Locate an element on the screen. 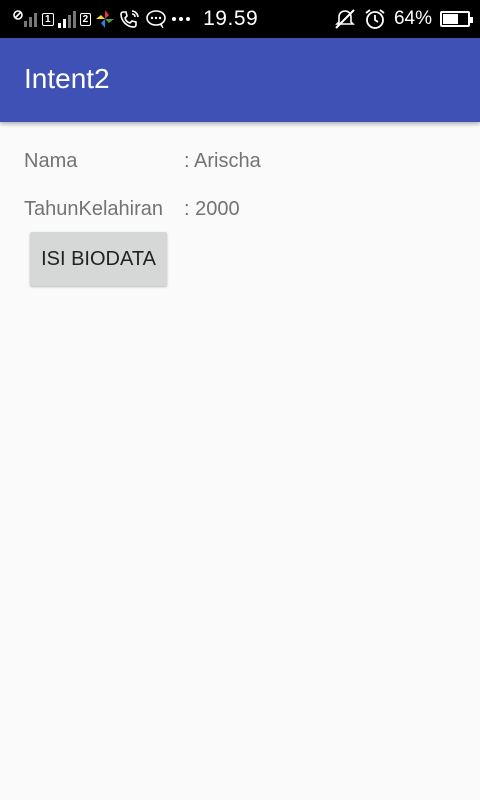  battery-fill is located at coordinates (451, 19).